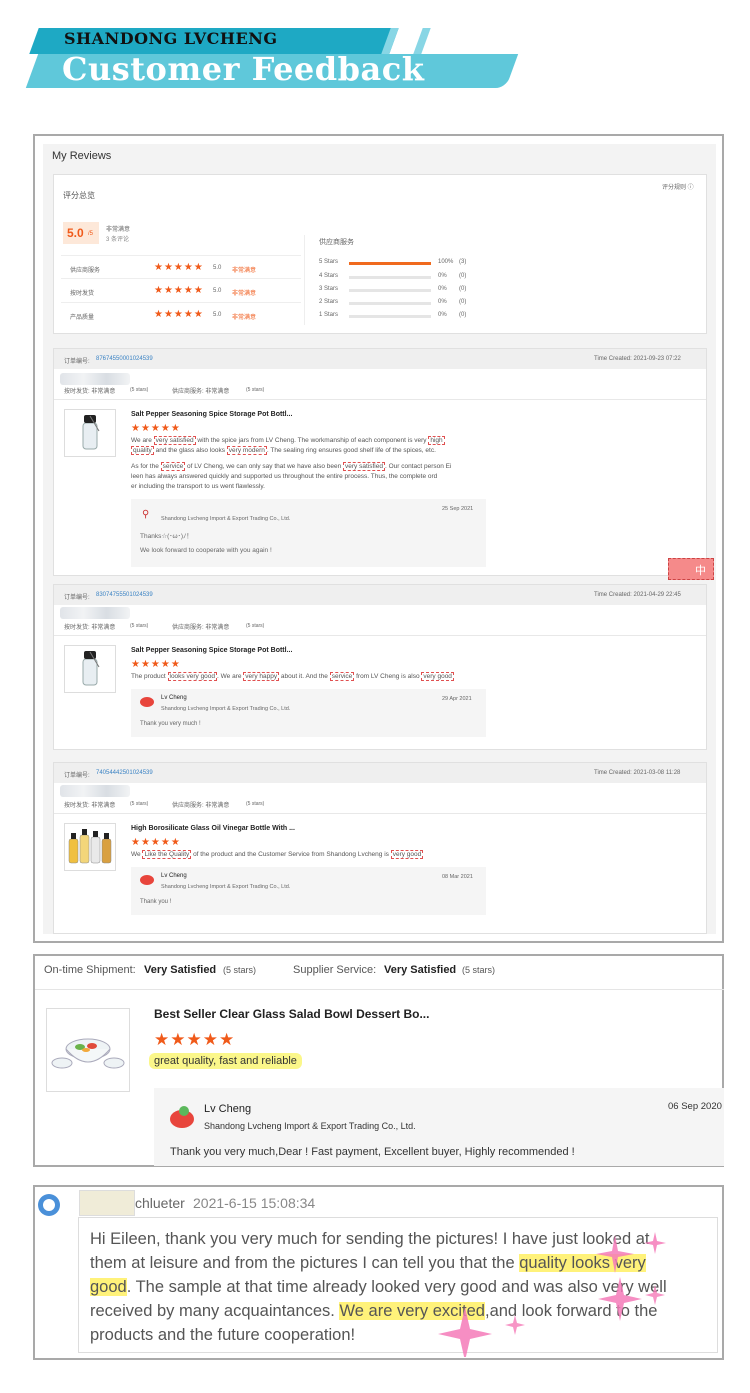 The height and width of the screenshot is (1393, 750). I want to click on score-badge: 5.0 /5, so click(81, 233).